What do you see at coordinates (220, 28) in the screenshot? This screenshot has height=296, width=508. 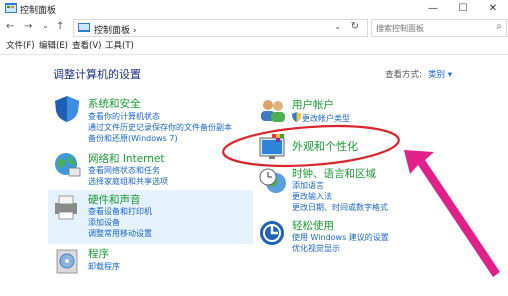 I see `address-bar: 控制面板 › ⌄ ↻` at bounding box center [220, 28].